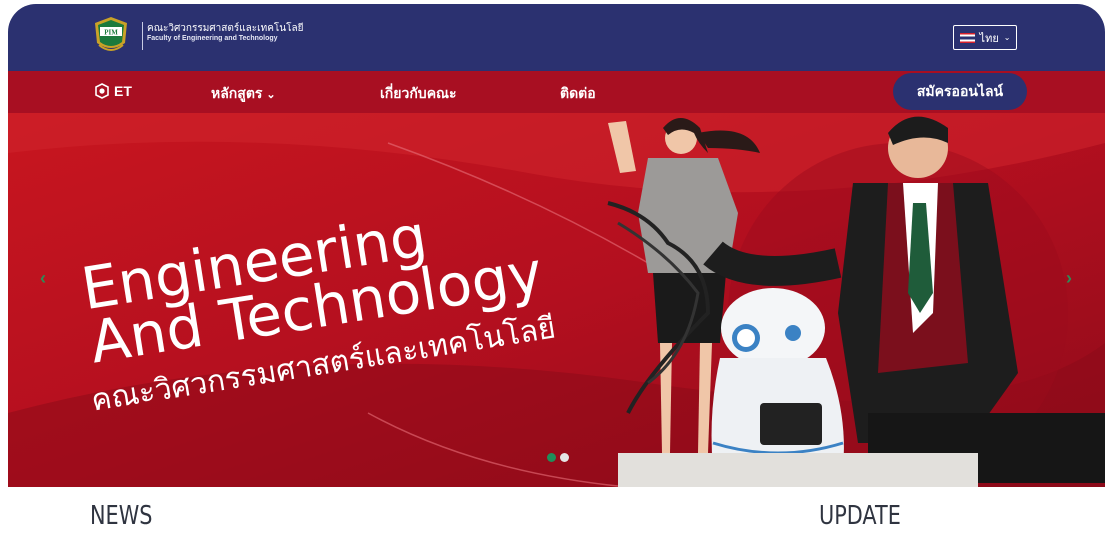 This screenshot has width=1105, height=533. Describe the element at coordinates (578, 94) in the screenshot. I see `nav-item-contact: ติดต่อ` at that location.